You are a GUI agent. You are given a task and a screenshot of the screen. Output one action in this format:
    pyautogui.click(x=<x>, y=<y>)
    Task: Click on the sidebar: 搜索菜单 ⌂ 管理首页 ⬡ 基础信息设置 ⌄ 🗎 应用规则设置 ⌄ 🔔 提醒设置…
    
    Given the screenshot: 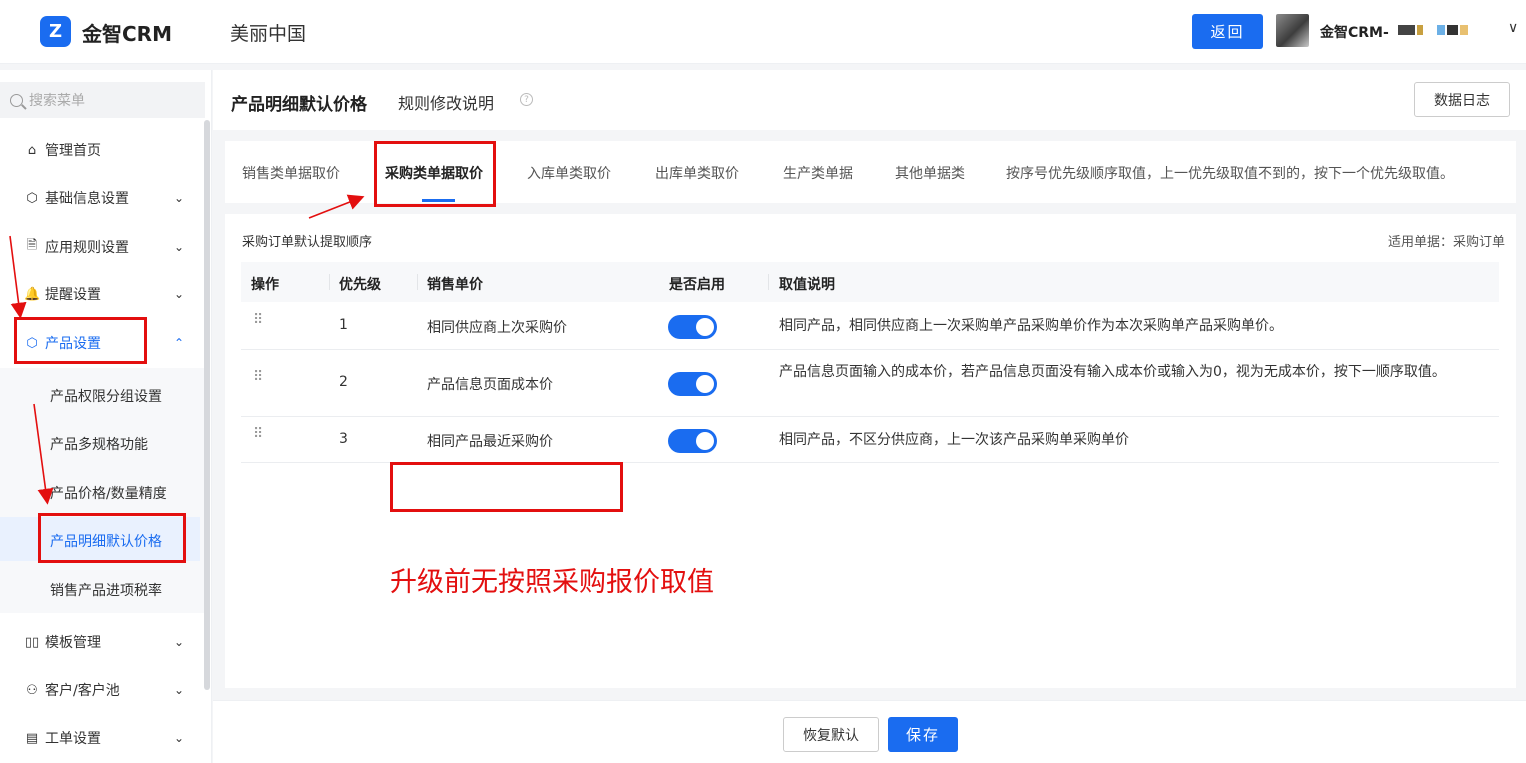 What is the action you would take?
    pyautogui.click(x=106, y=416)
    